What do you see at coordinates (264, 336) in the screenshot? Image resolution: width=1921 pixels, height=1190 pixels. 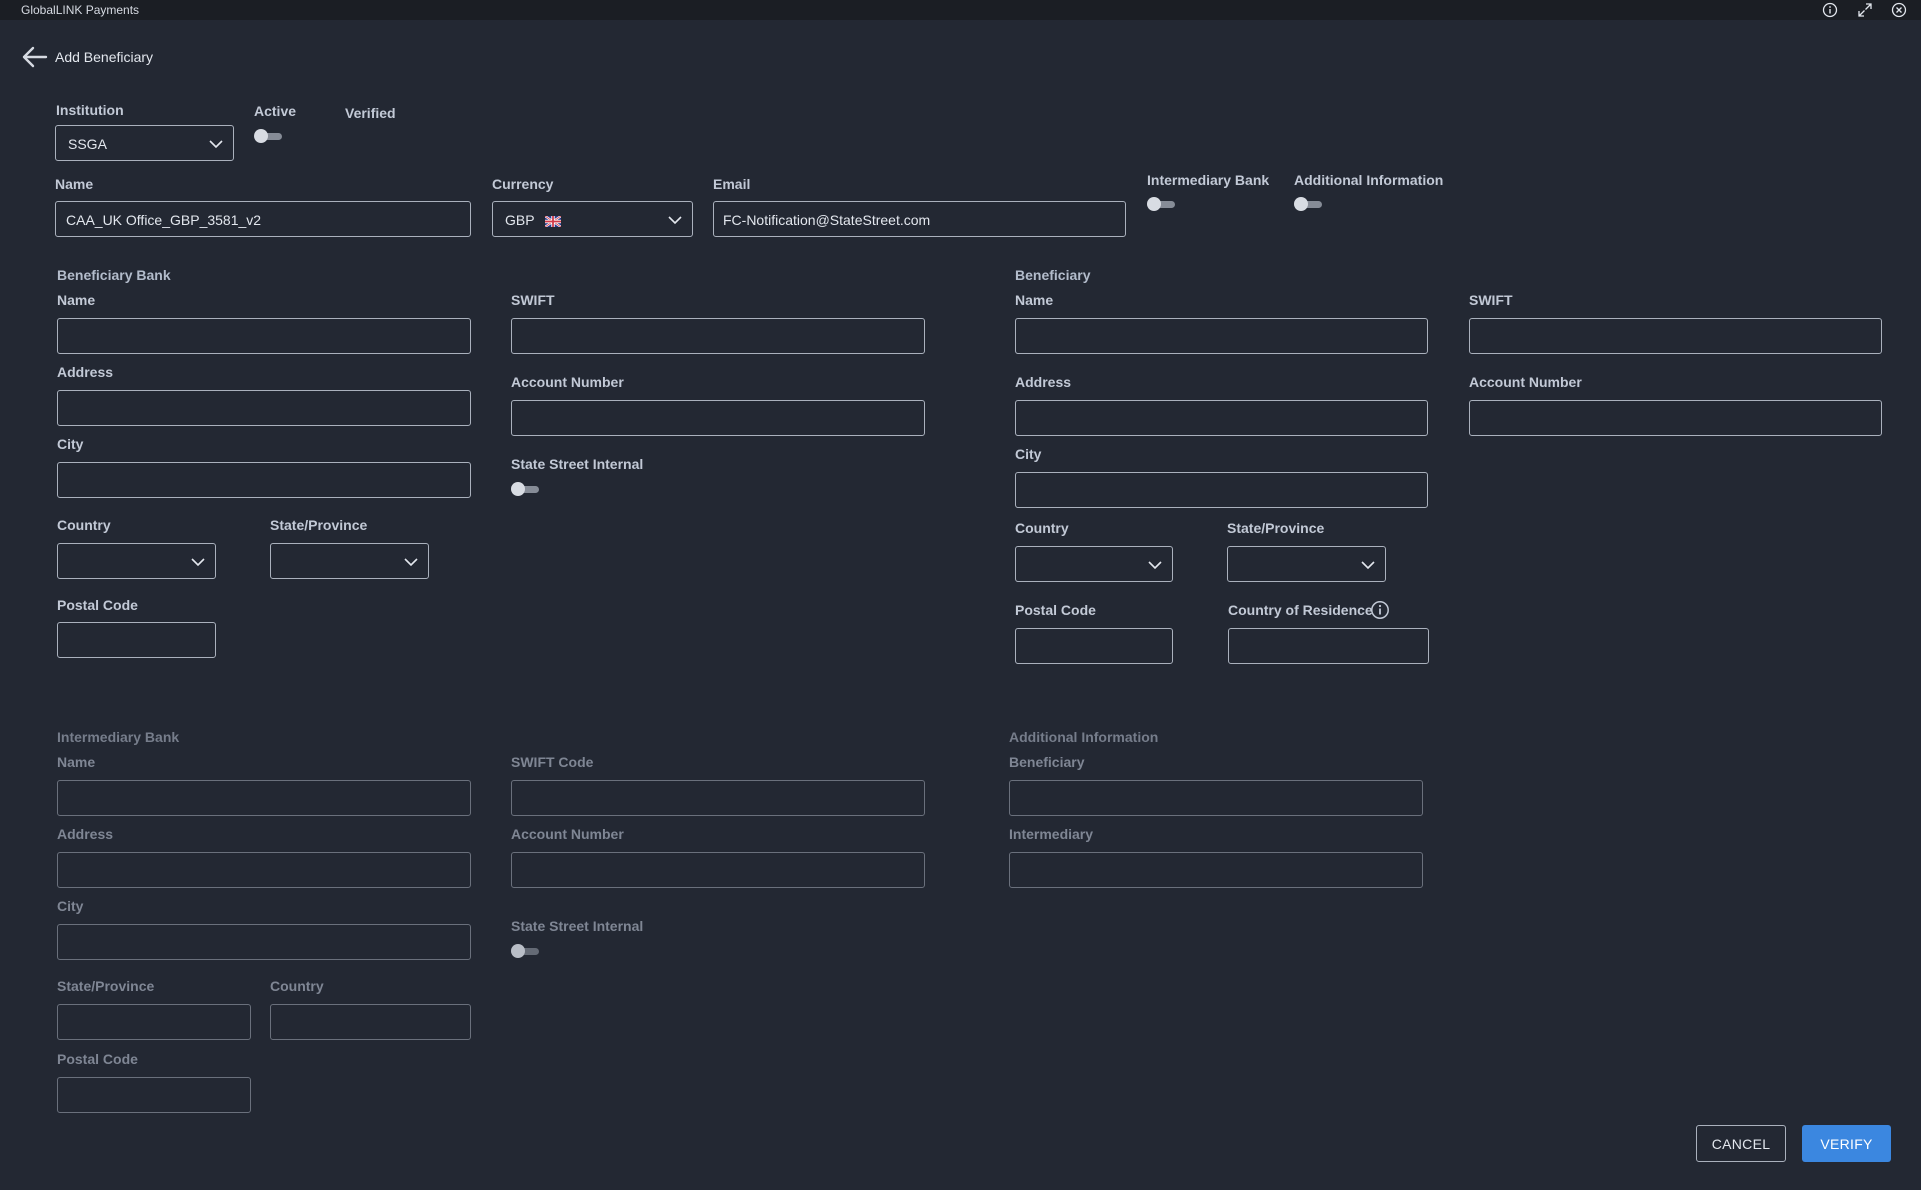 I see `bb-name-field` at bounding box center [264, 336].